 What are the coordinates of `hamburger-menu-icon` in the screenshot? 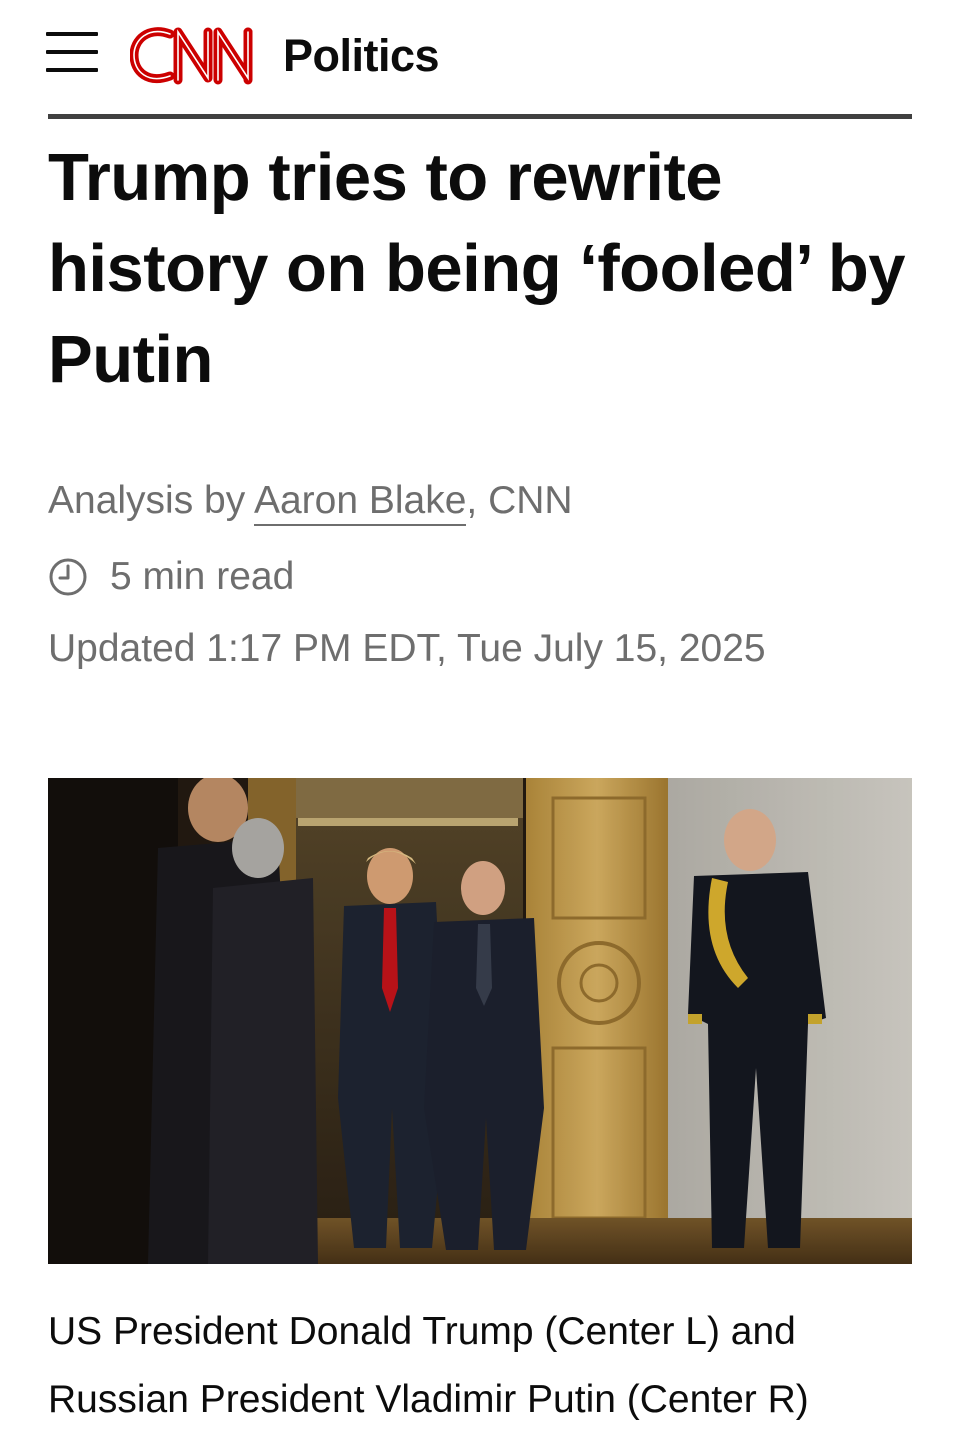 It's located at (72, 52).